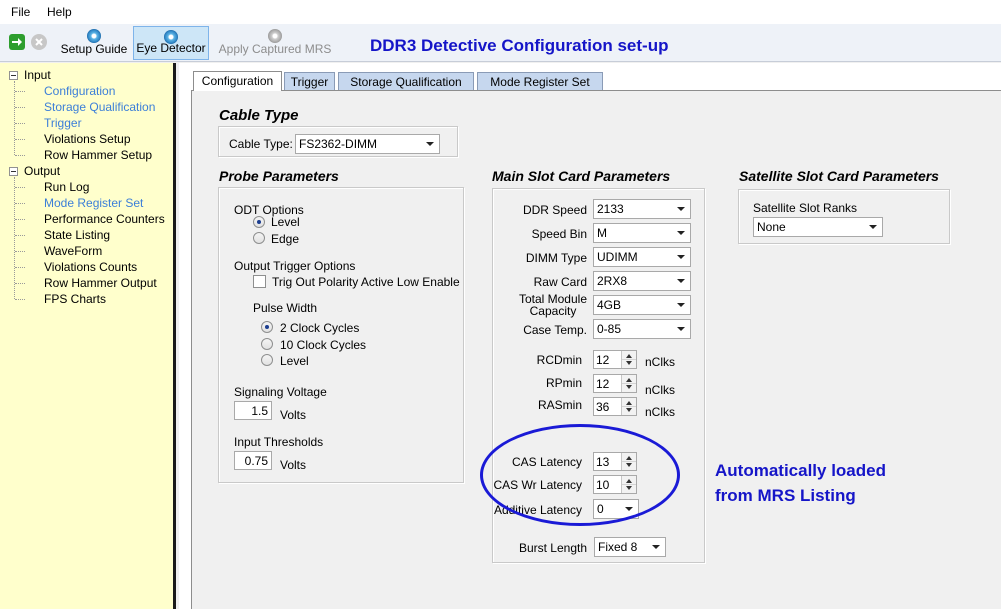  What do you see at coordinates (519, 45) in the screenshot?
I see `app-title: DDR3 Detective Configuration set-up` at bounding box center [519, 45].